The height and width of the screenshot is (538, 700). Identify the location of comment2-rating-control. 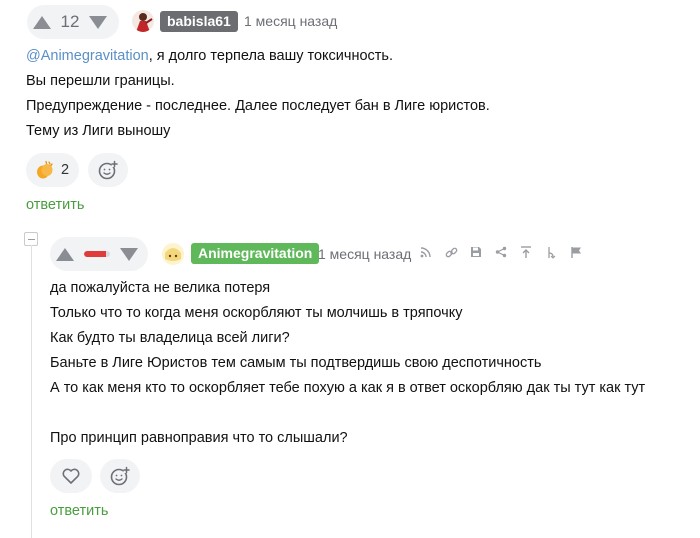
(99, 254).